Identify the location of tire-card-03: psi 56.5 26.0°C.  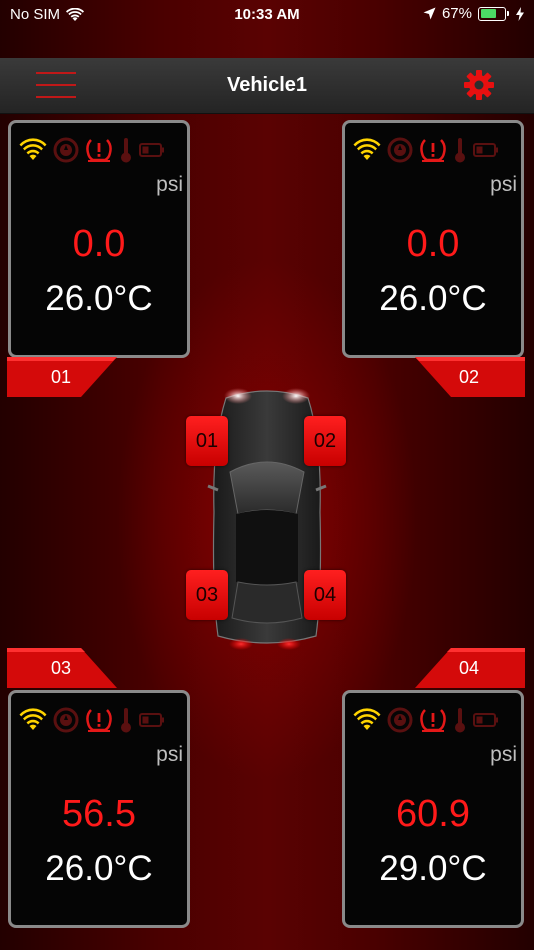
(99, 809).